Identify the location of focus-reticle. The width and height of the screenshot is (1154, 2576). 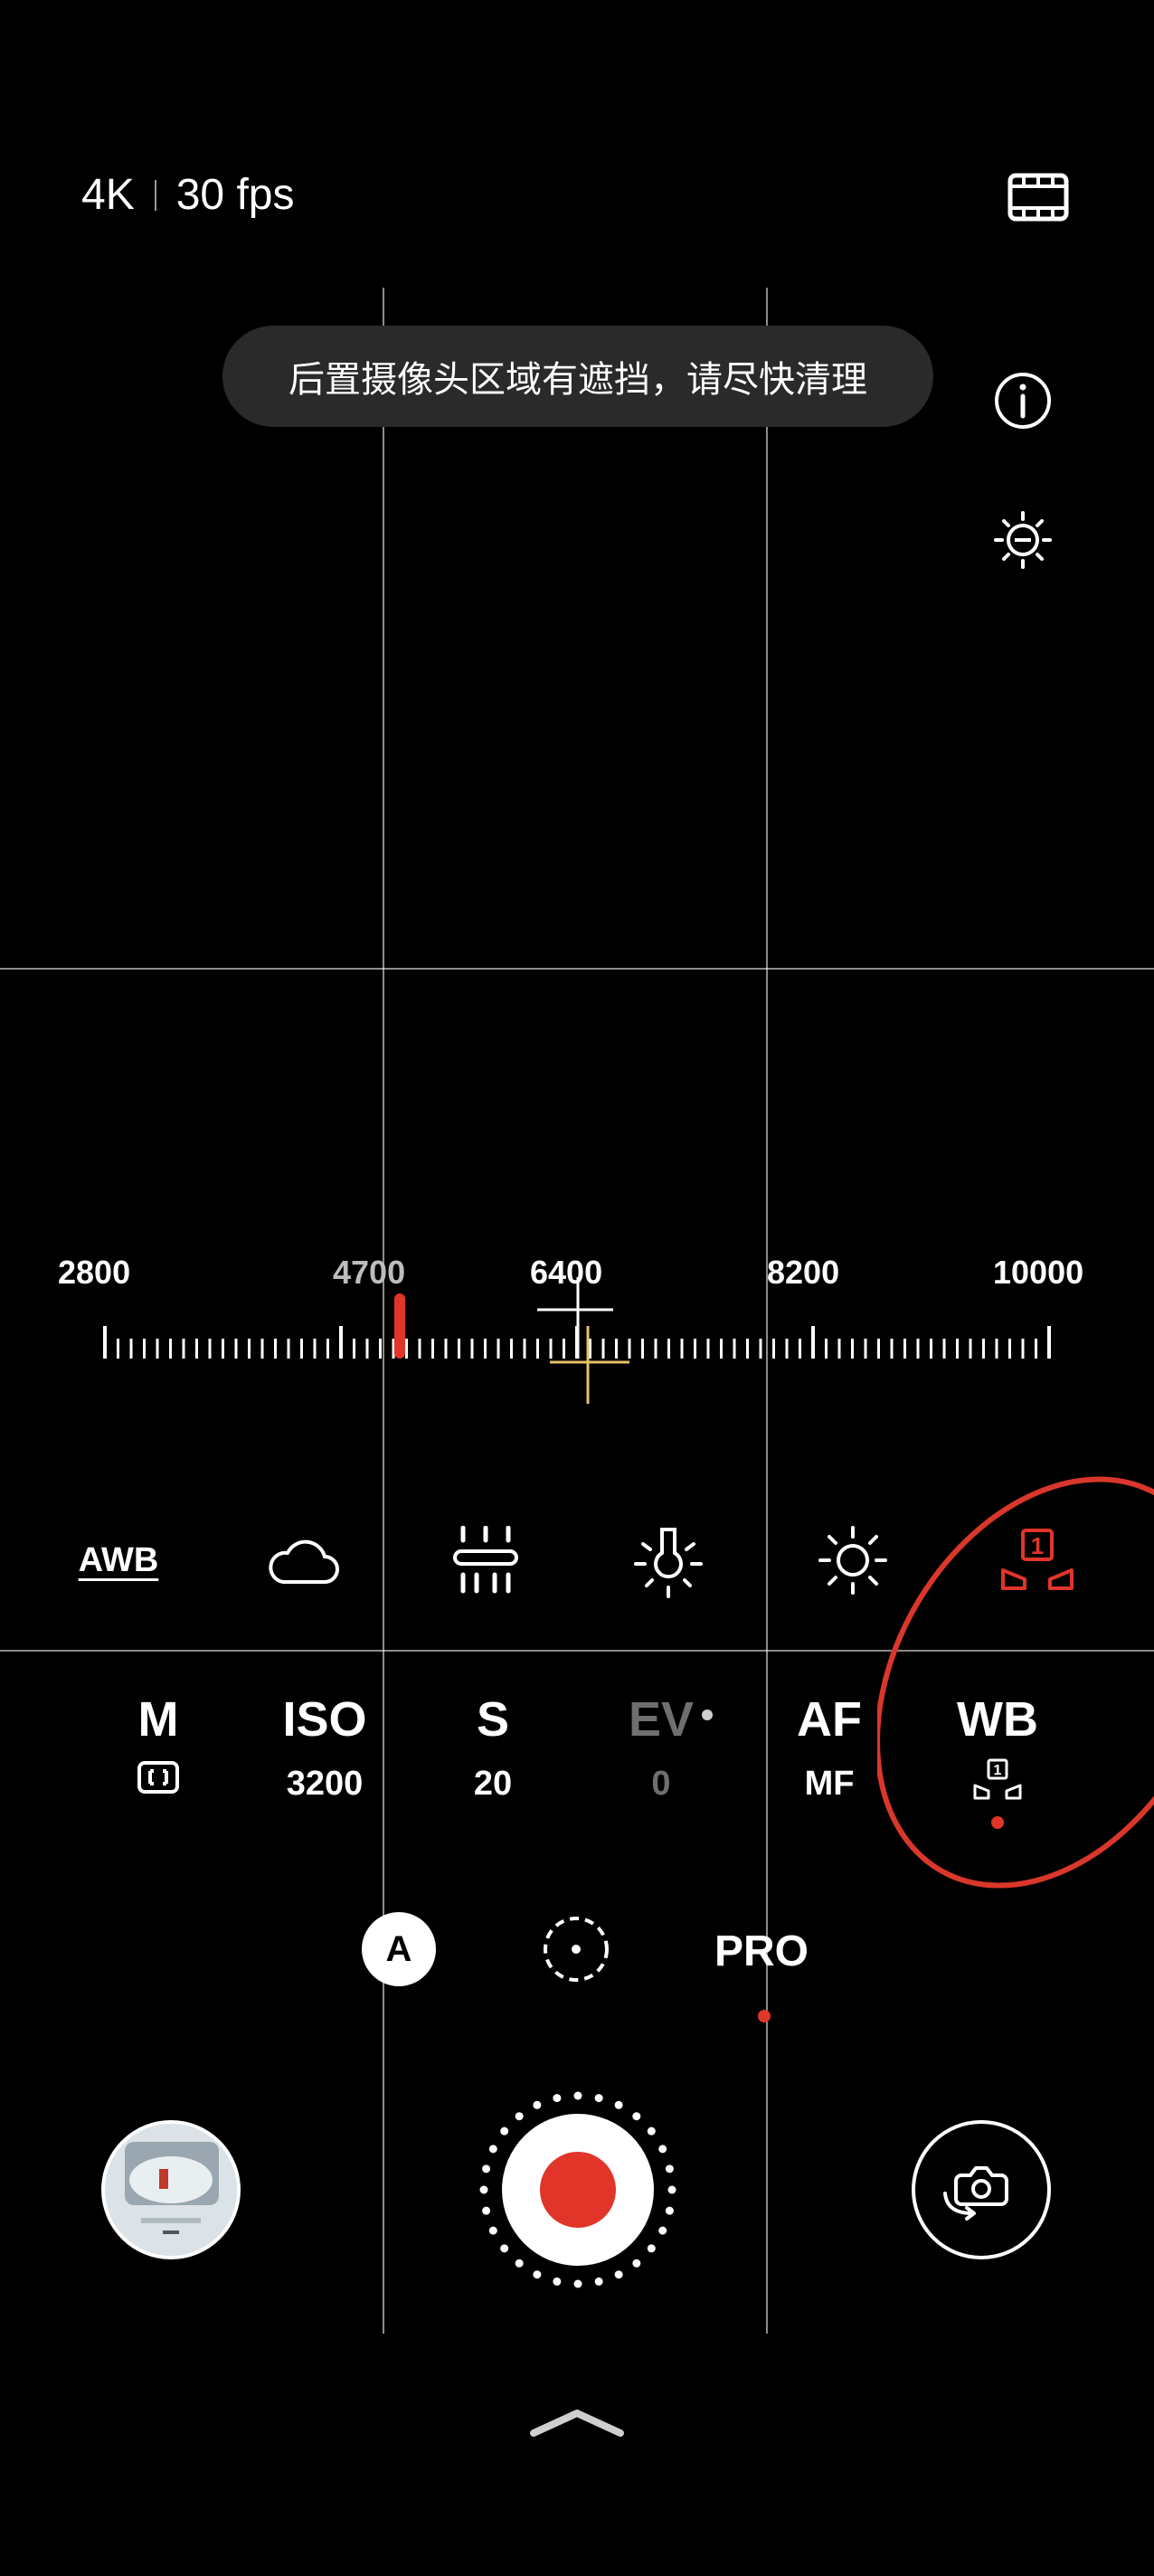
(589, 1365).